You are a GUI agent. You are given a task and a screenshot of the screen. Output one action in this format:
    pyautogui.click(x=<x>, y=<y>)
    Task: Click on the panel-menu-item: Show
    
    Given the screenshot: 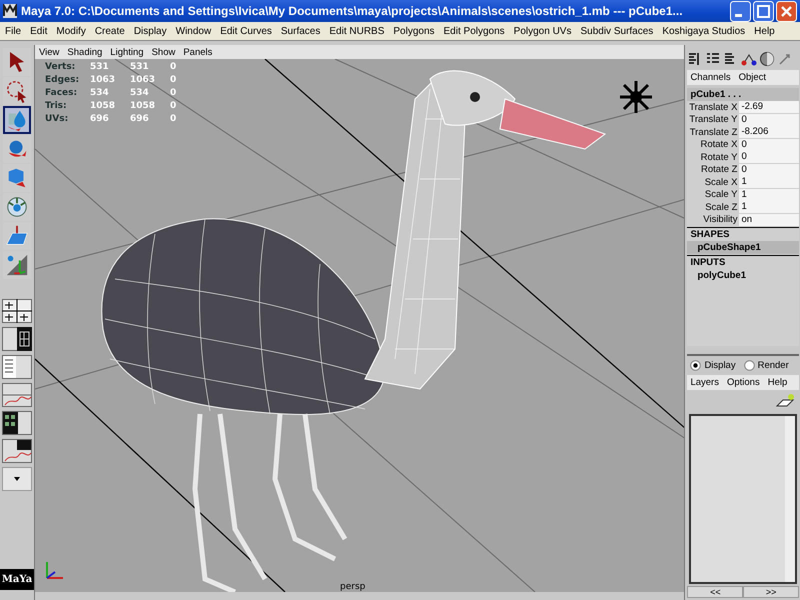 What is the action you would take?
    pyautogui.click(x=164, y=52)
    